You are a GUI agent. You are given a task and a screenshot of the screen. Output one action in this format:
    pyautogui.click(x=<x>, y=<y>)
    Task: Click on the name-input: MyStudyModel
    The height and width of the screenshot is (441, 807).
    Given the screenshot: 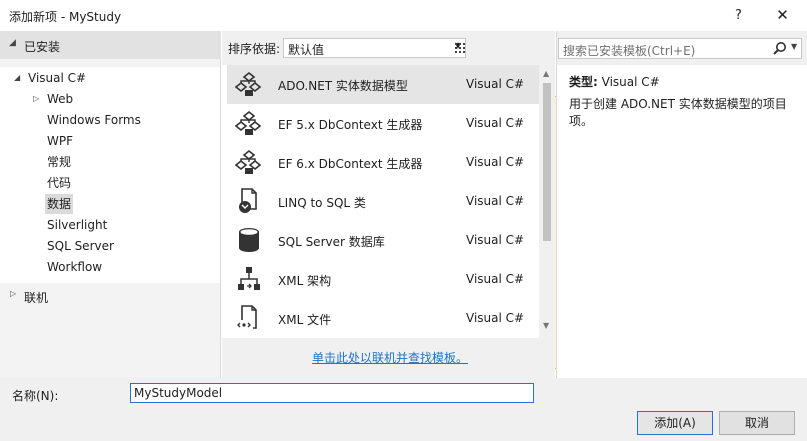 What is the action you would take?
    pyautogui.click(x=332, y=393)
    